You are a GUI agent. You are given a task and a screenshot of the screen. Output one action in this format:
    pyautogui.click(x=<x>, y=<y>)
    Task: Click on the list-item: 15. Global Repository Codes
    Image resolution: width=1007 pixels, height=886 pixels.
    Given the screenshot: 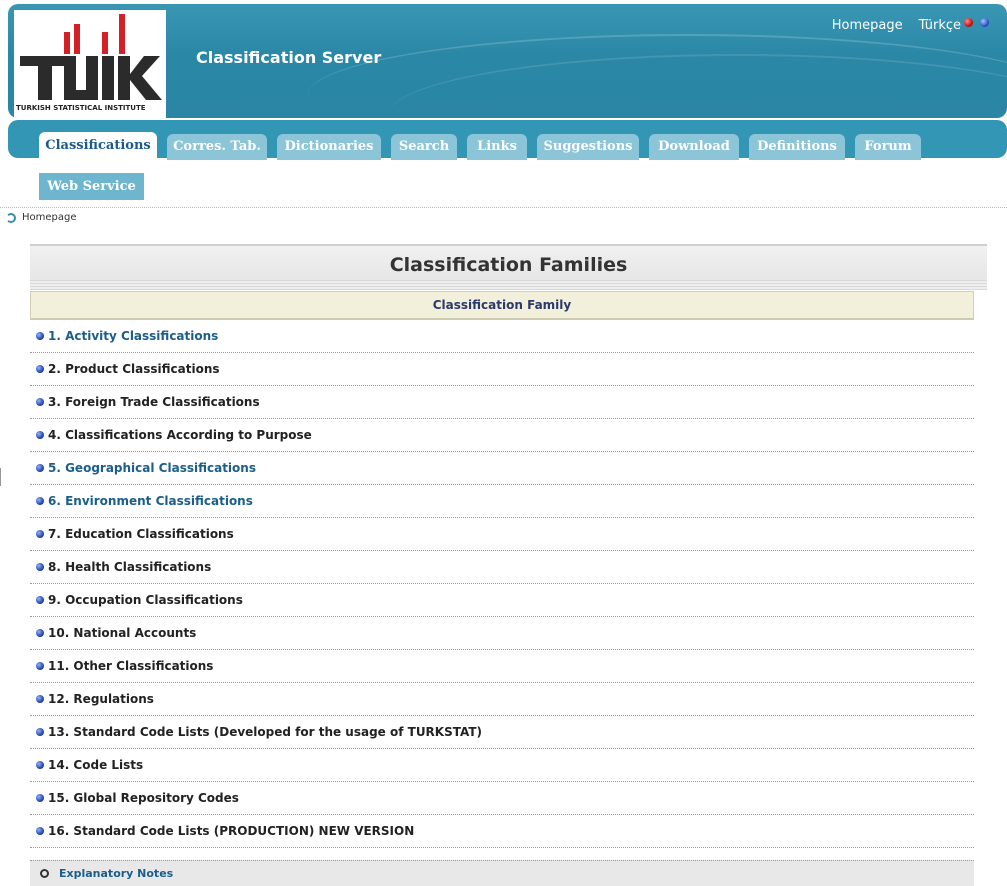 What is the action you would take?
    pyautogui.click(x=502, y=798)
    